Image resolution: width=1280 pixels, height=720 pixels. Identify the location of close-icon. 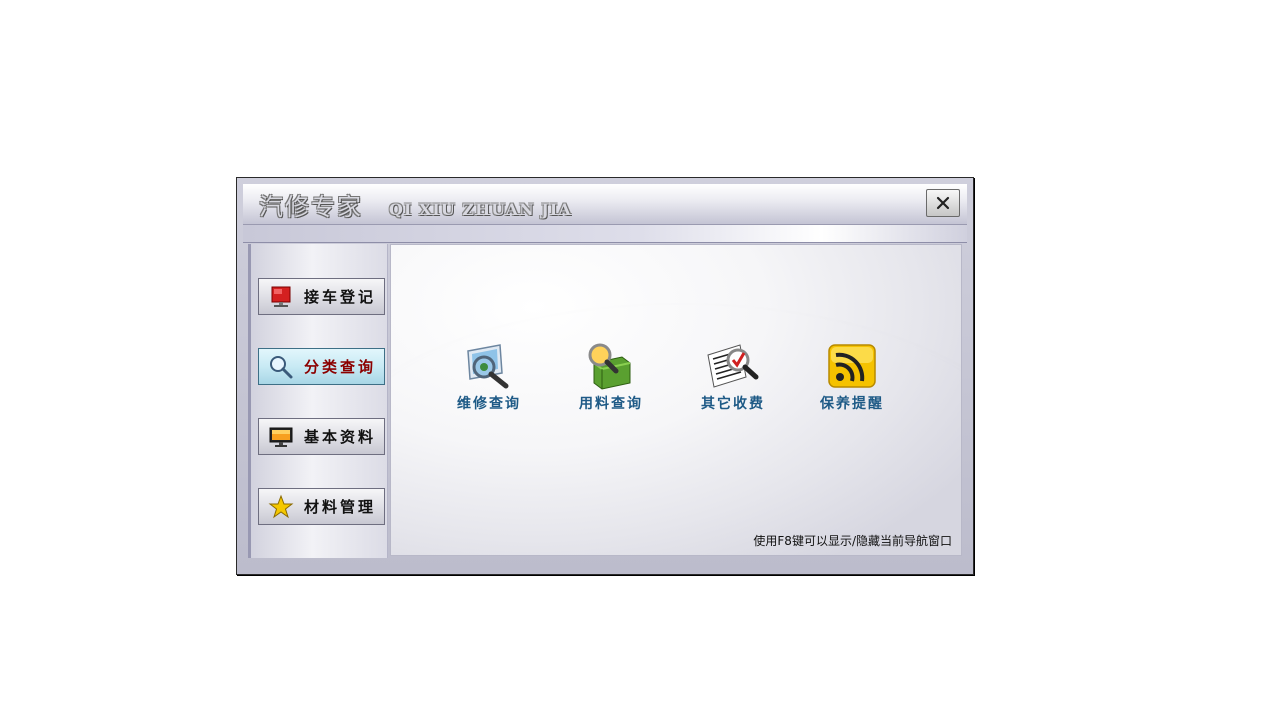
(943, 203).